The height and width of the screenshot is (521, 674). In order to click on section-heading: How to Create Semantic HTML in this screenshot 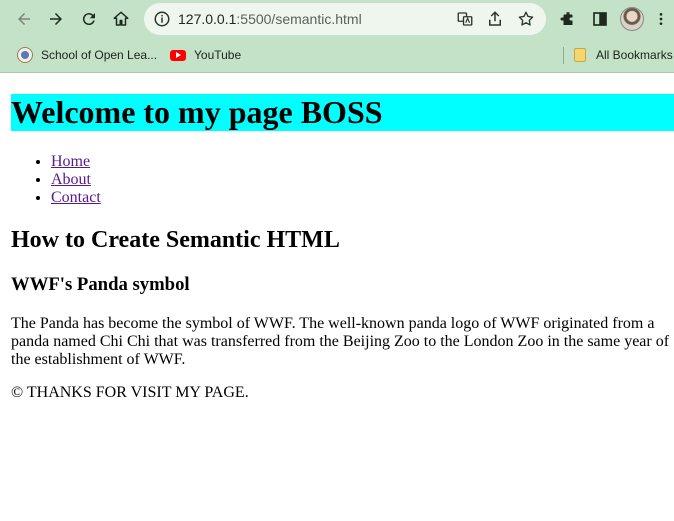, I will do `click(175, 240)`.